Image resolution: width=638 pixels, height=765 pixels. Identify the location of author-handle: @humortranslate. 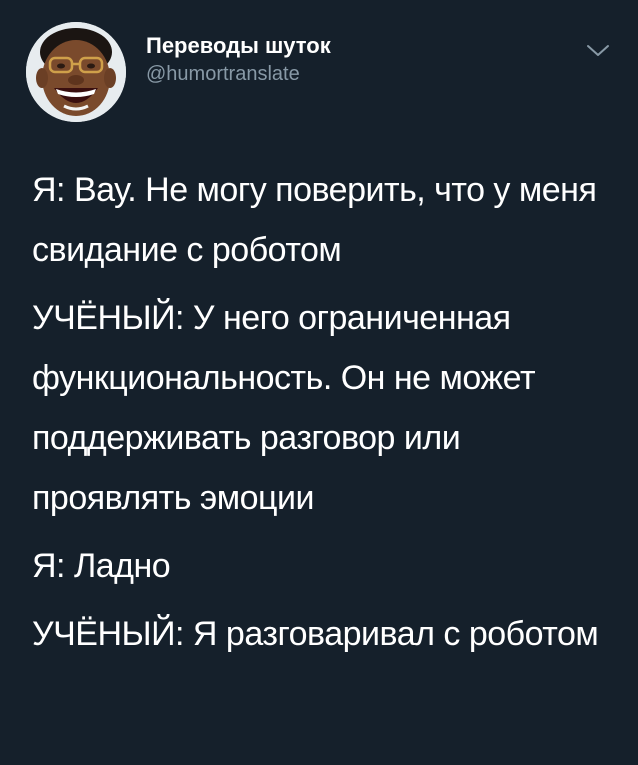
(238, 74).